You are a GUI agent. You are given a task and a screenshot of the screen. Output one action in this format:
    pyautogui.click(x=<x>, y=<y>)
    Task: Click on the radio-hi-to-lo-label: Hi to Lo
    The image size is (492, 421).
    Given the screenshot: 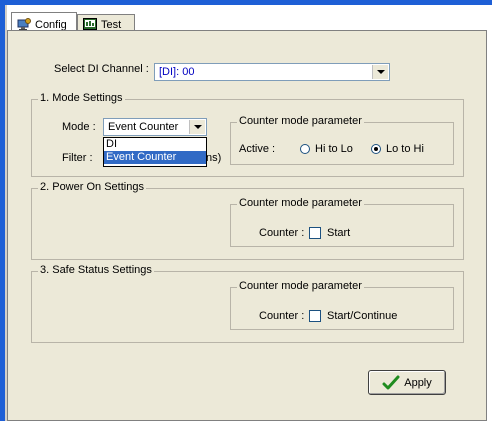 What is the action you would take?
    pyautogui.click(x=334, y=149)
    